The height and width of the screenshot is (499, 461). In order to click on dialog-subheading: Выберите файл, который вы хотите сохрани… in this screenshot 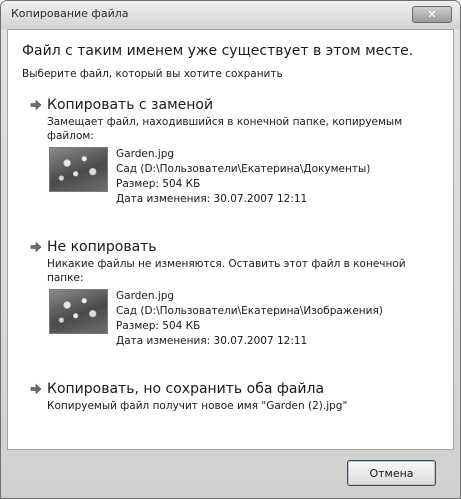, I will do `click(152, 74)`.